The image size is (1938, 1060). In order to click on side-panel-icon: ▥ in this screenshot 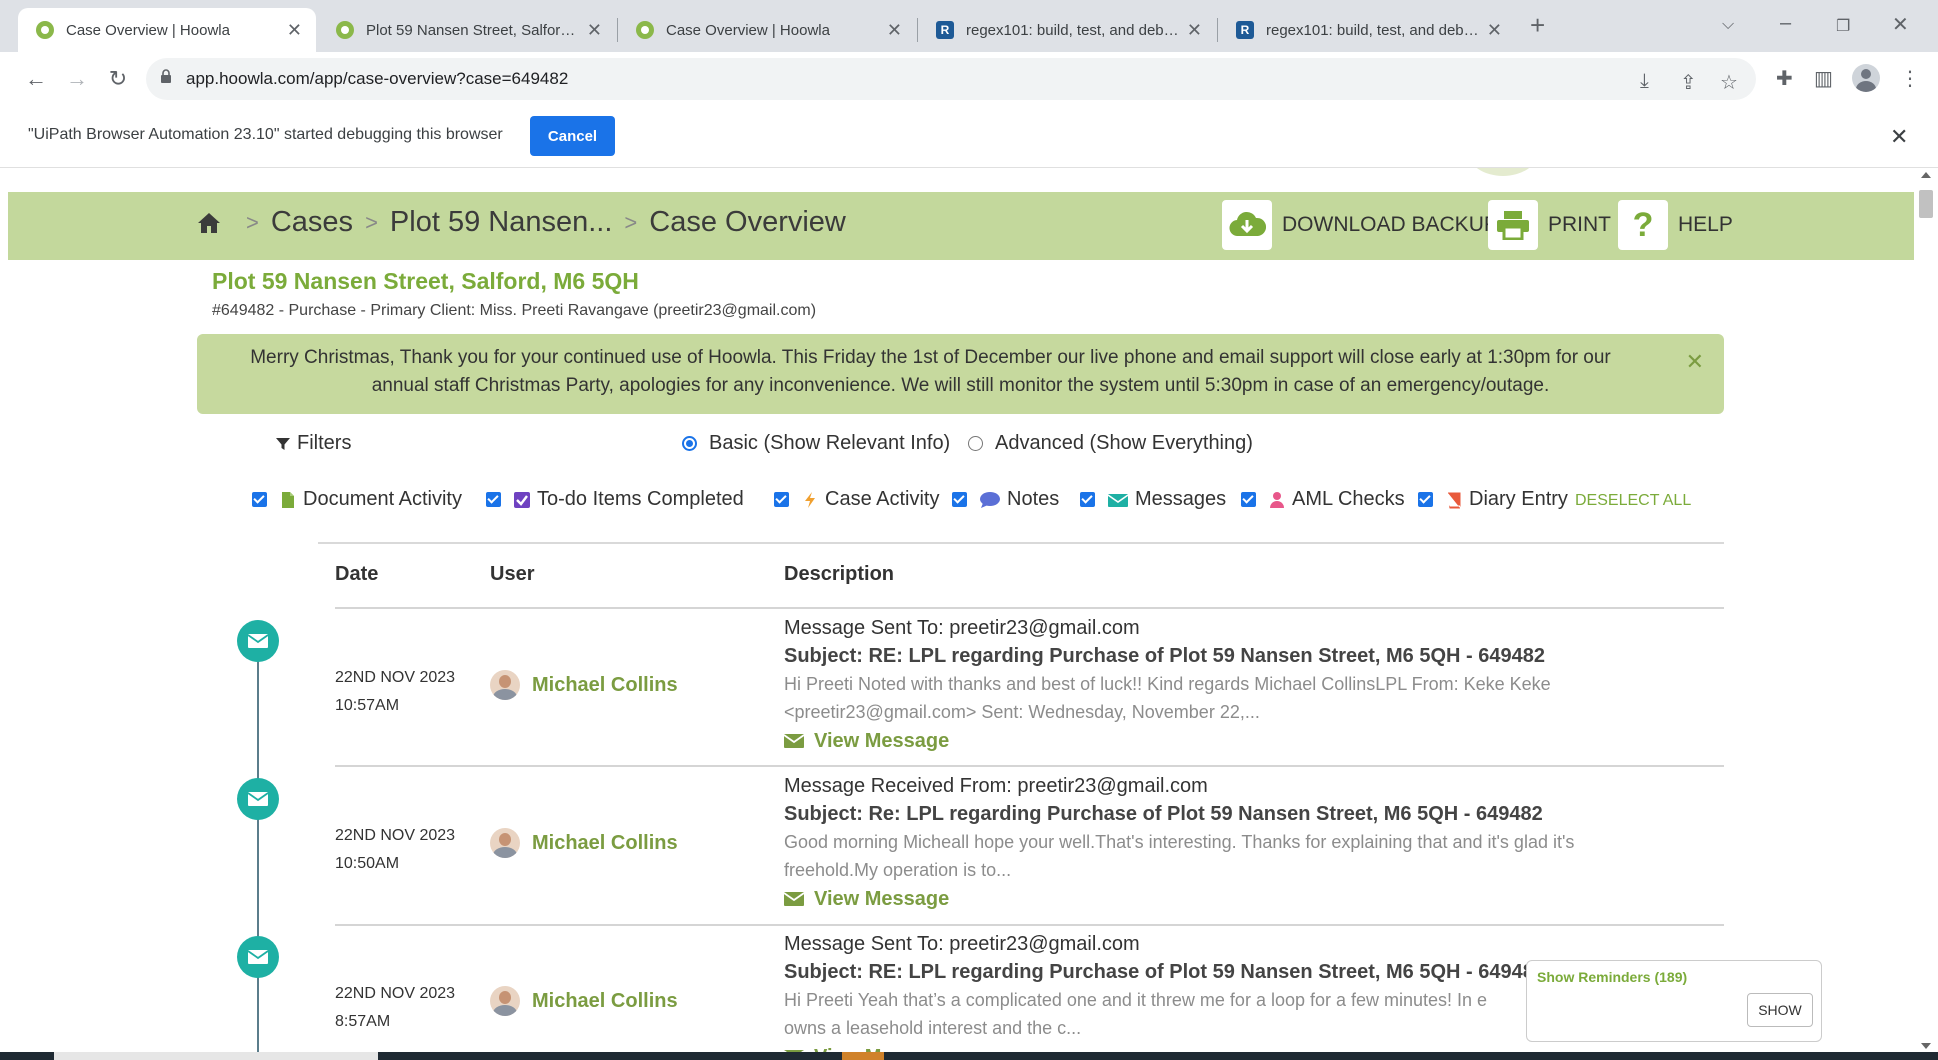, I will do `click(1823, 78)`.